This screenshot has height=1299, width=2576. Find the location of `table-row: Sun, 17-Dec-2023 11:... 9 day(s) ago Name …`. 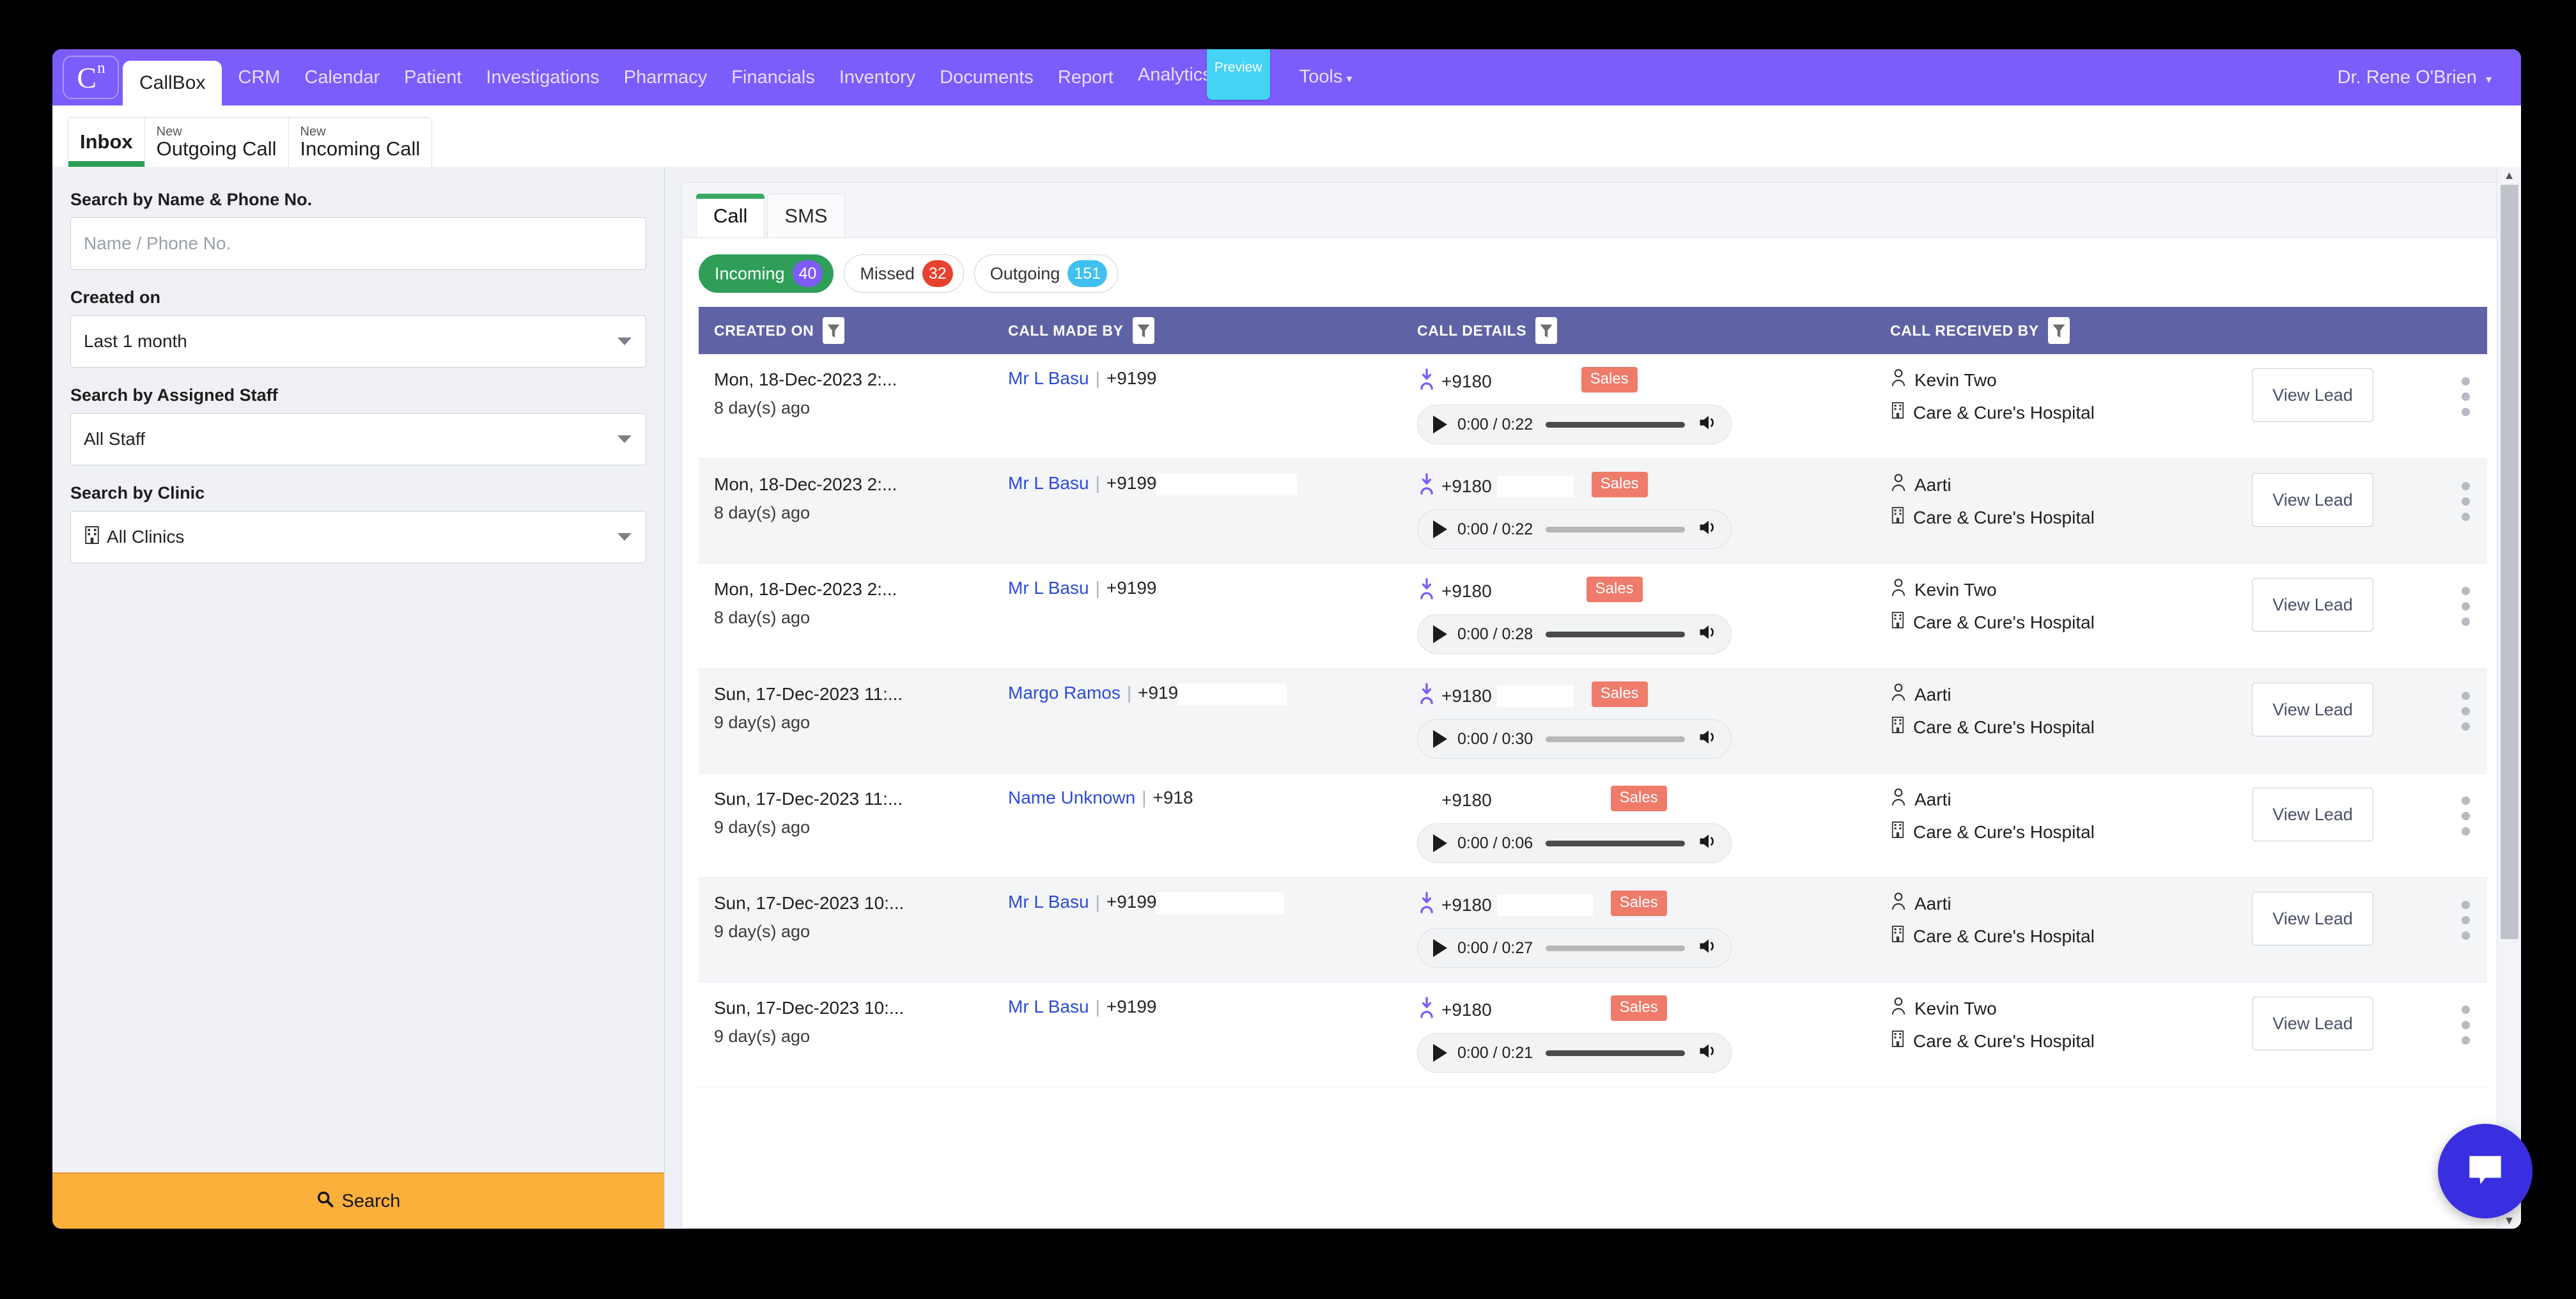

table-row: Sun, 17-Dec-2023 11:... 9 day(s) ago Name … is located at coordinates (1593, 825).